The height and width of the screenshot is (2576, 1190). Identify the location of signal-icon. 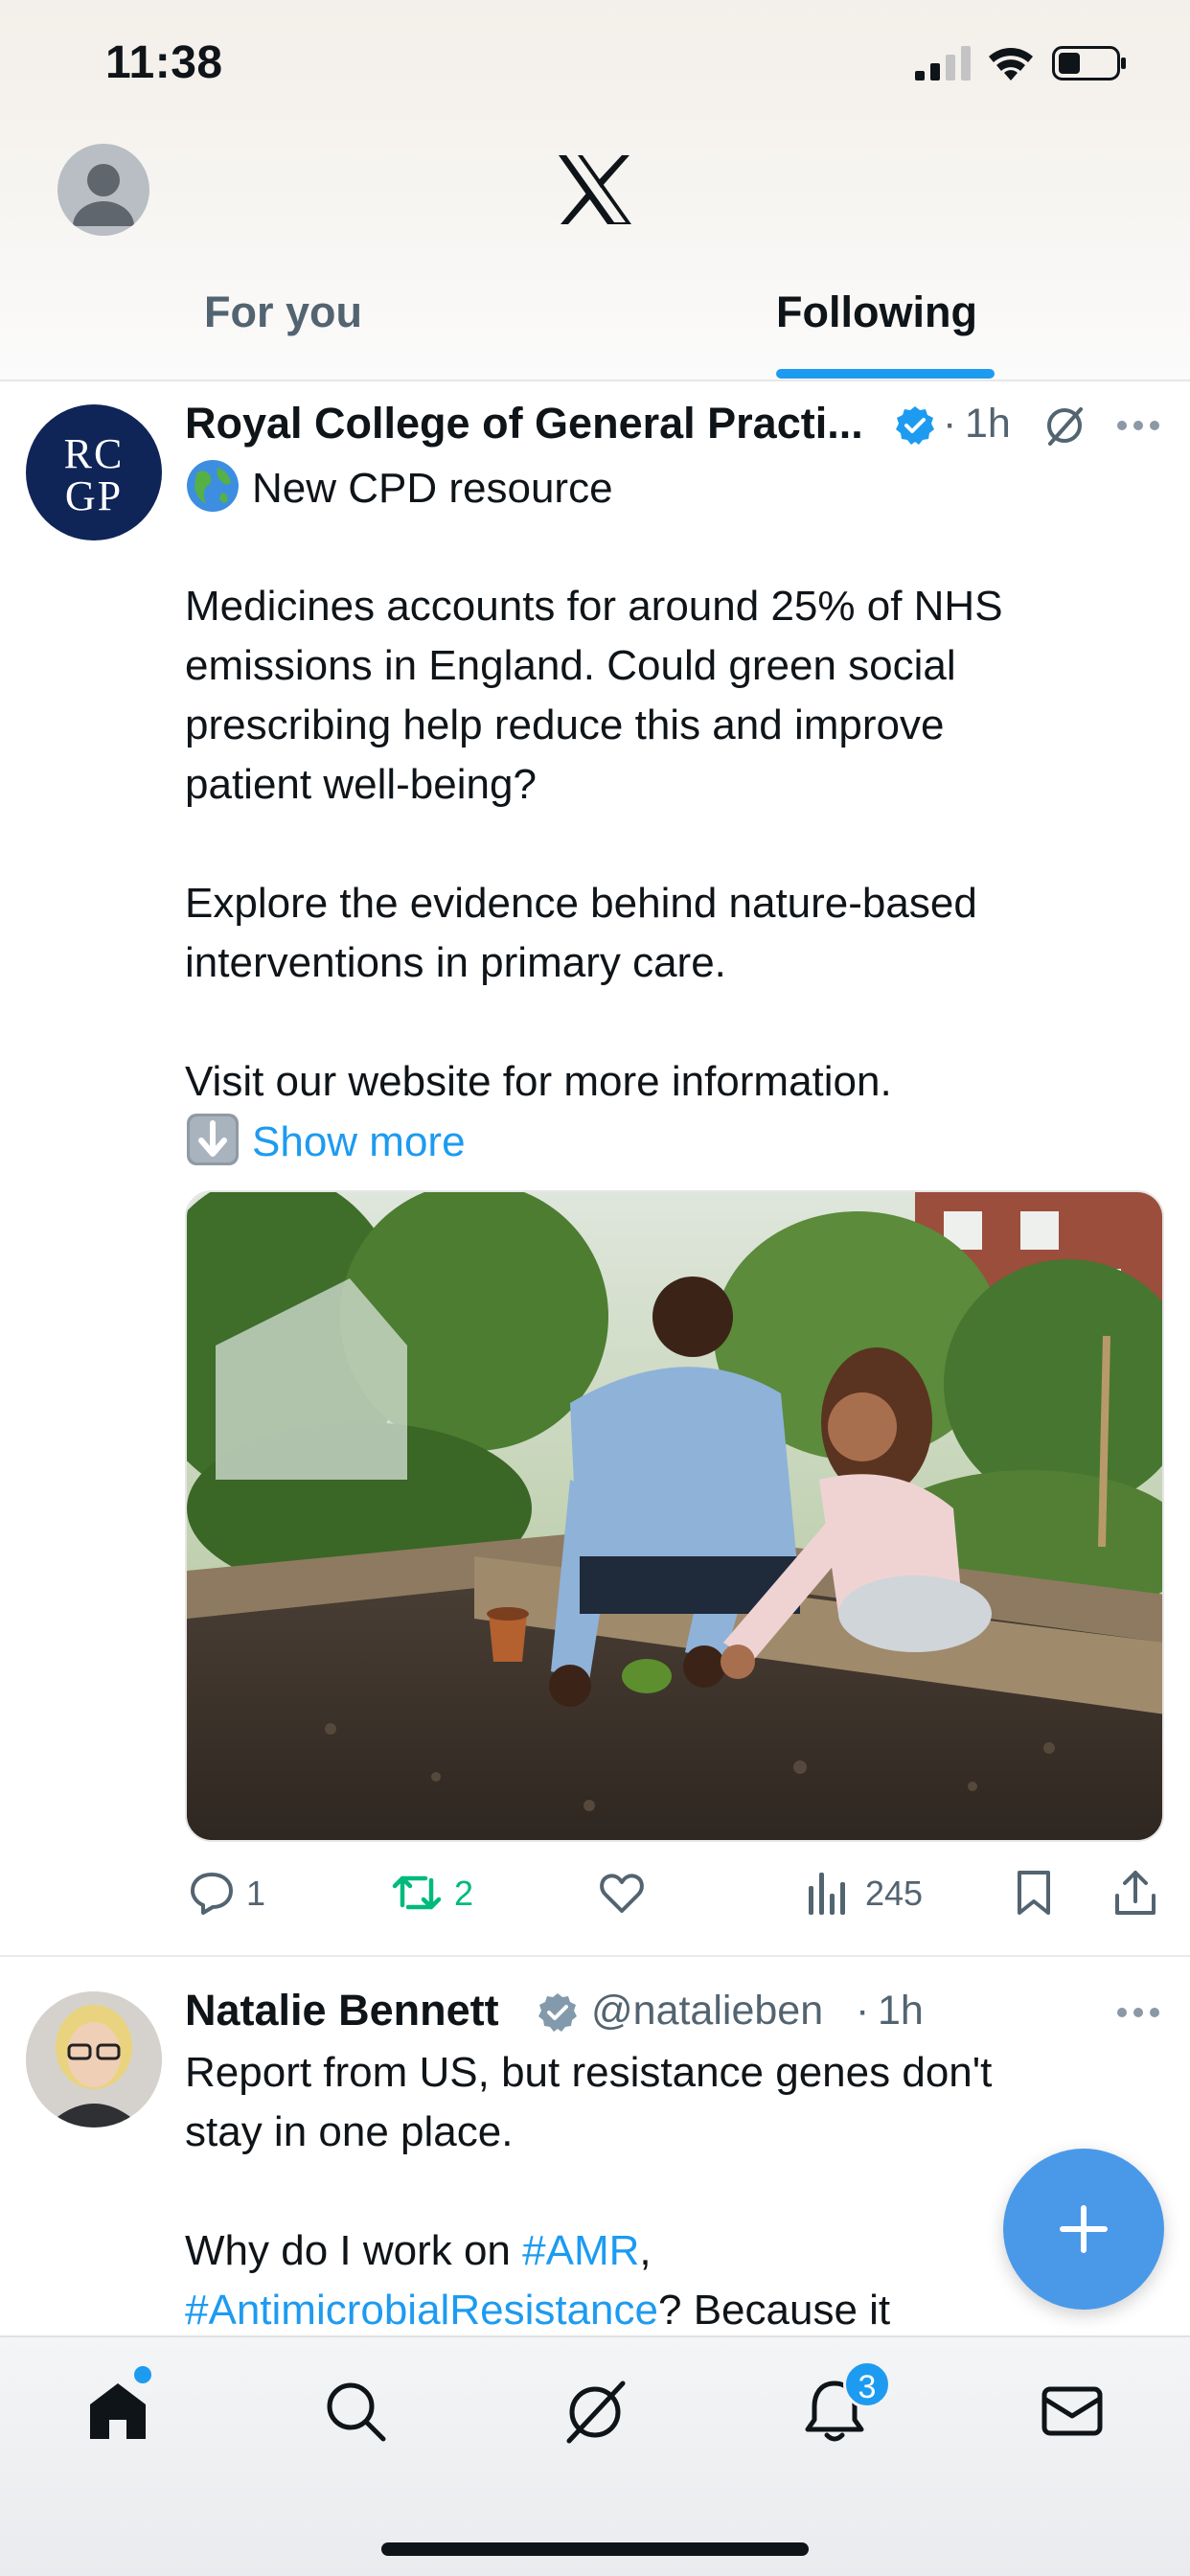
(943, 63).